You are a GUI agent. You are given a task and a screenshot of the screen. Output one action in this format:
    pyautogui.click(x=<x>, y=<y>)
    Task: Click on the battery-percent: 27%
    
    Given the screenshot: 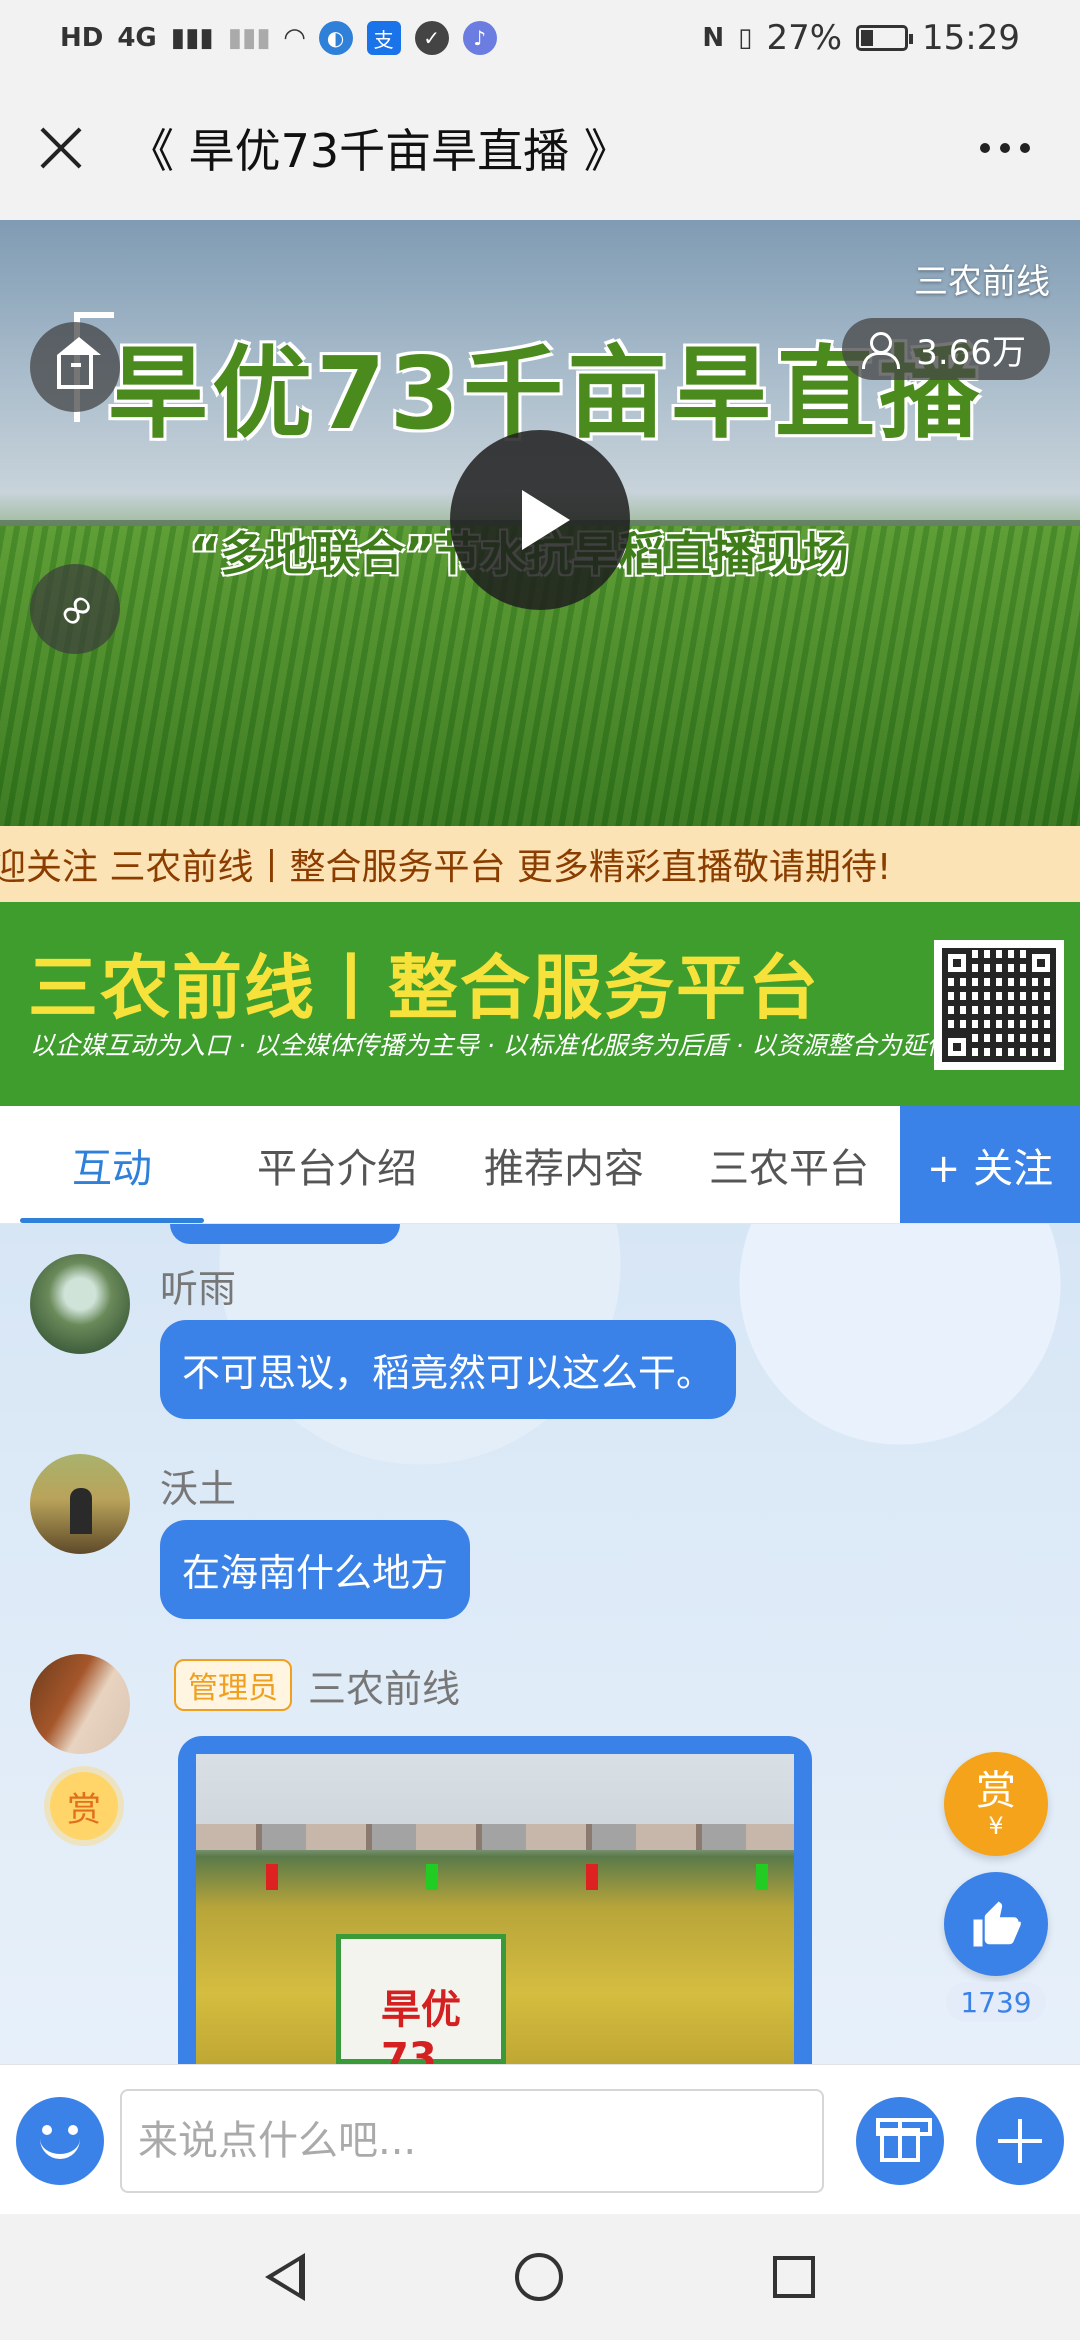 What is the action you would take?
    pyautogui.click(x=804, y=38)
    